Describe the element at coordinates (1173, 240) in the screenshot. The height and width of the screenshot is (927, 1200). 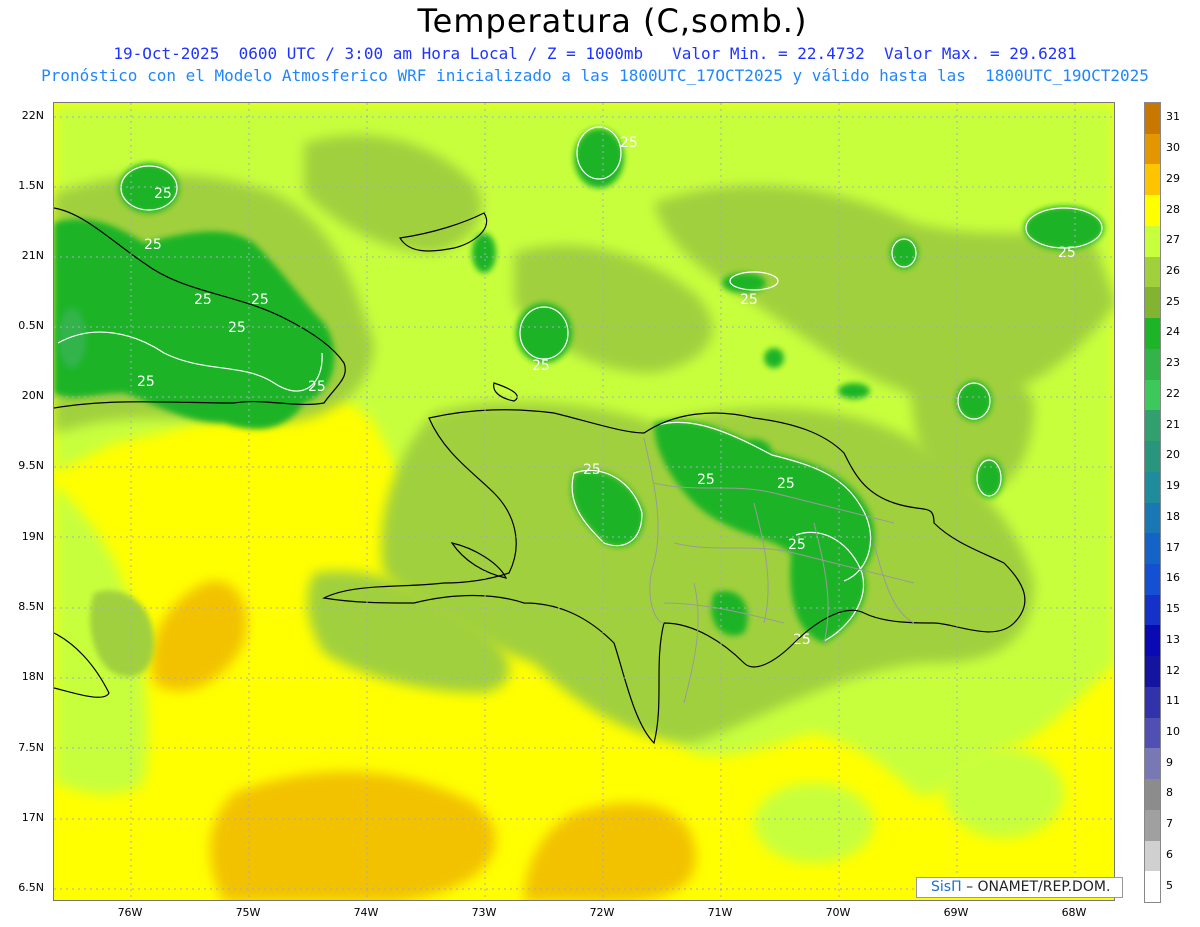
I see `legend-label: 27` at that location.